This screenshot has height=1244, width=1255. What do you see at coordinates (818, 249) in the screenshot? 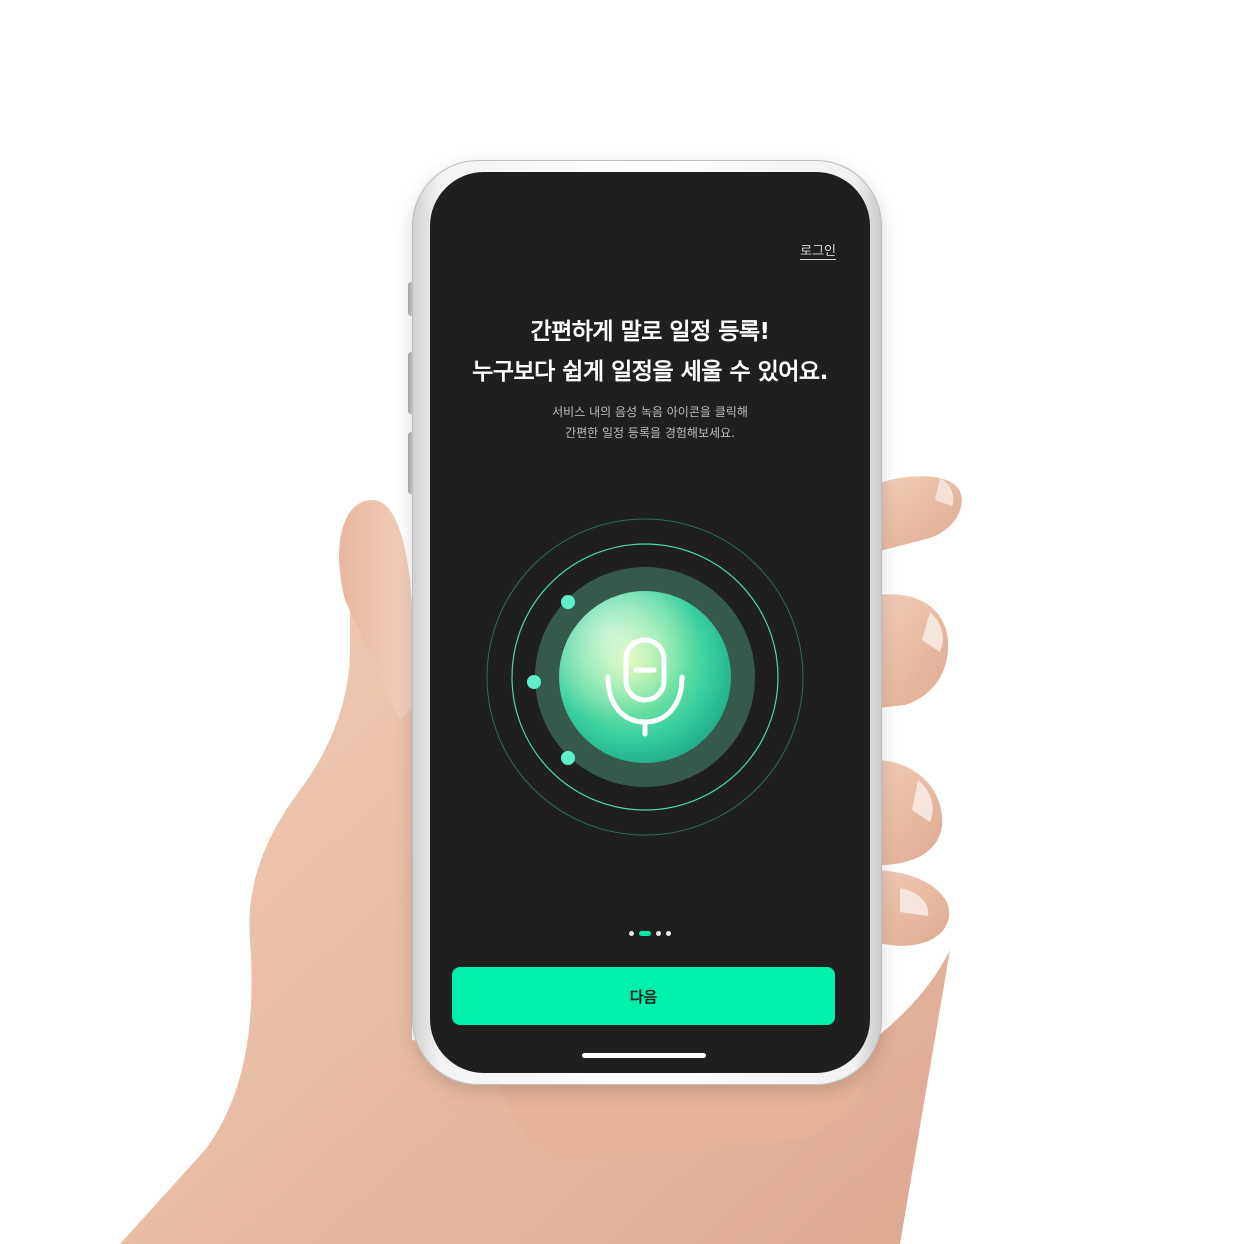
I see `login-link: 로그인` at bounding box center [818, 249].